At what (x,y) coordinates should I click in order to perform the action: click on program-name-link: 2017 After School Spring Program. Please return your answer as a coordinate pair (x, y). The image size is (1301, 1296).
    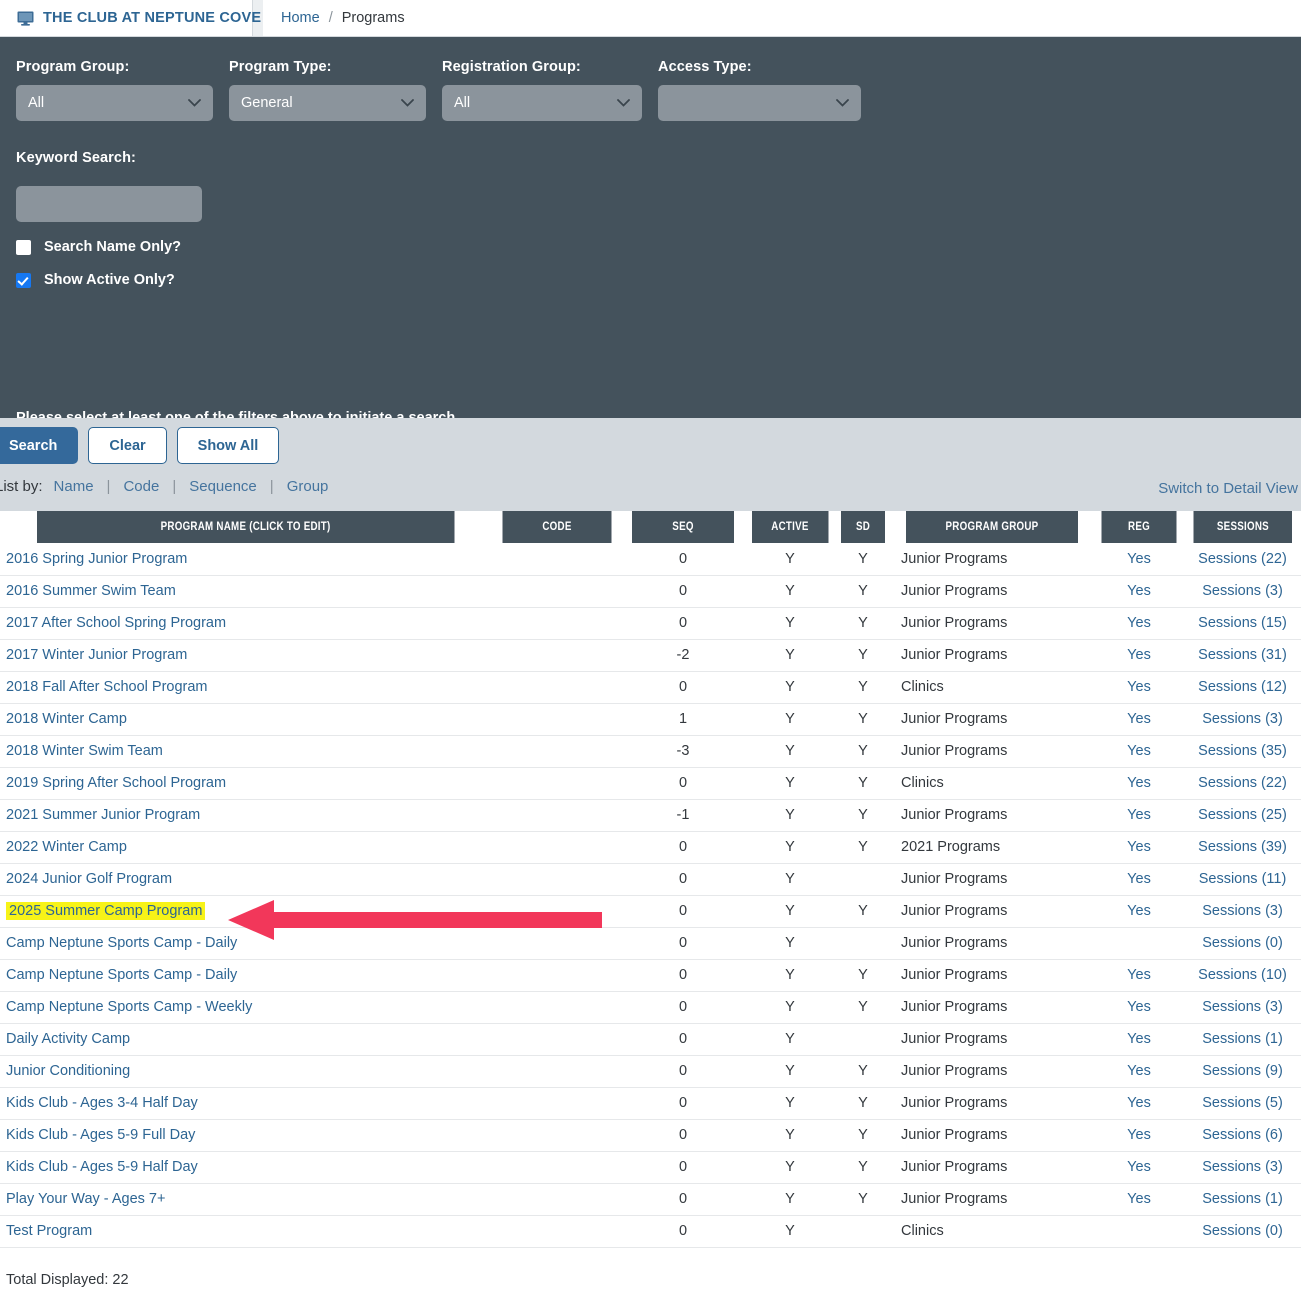
    Looking at the image, I should click on (116, 623).